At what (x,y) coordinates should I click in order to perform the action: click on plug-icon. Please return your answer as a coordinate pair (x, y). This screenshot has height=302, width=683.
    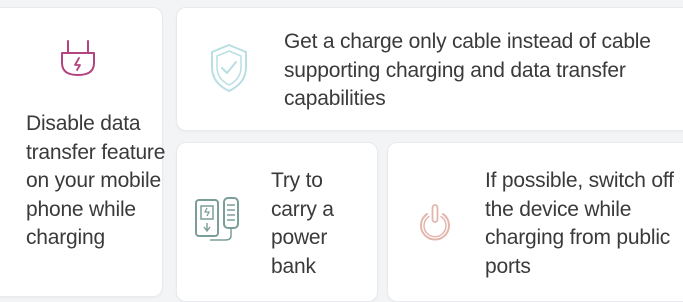
    Looking at the image, I should click on (78, 58).